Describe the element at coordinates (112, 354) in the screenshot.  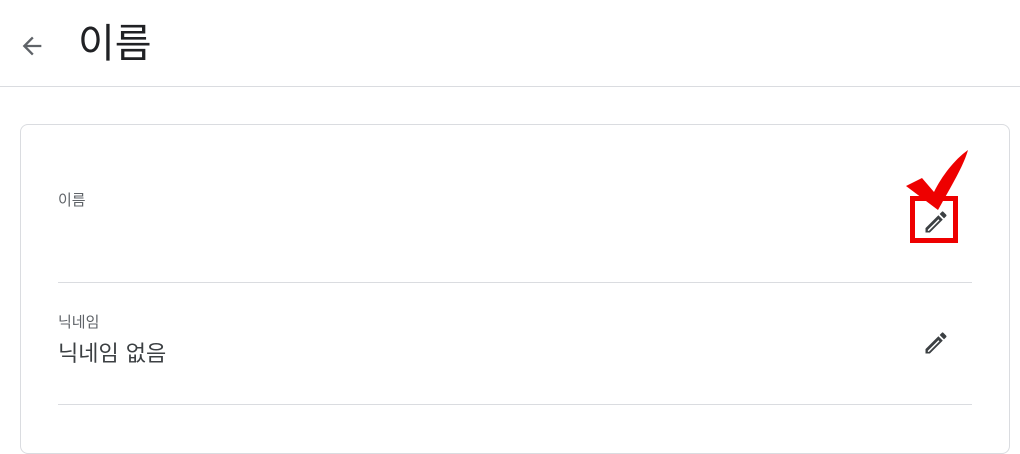
I see `nickname-value: 닉네임 없음` at that location.